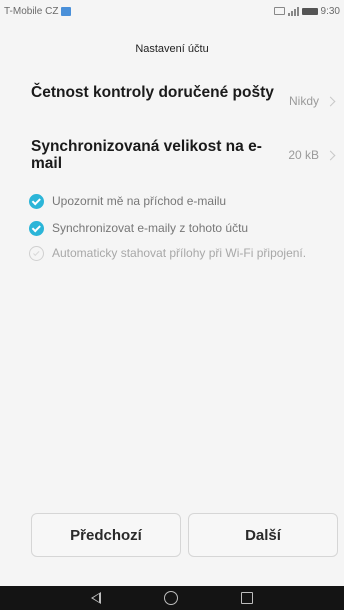  Describe the element at coordinates (246, 598) in the screenshot. I see `recent-apps-icon` at that location.